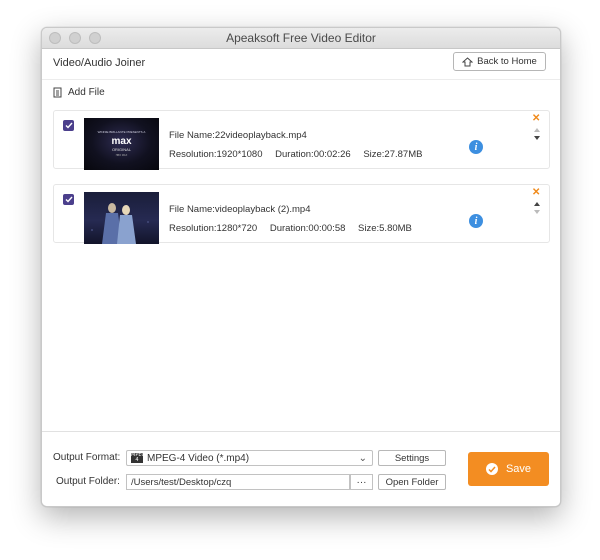 Image resolution: width=600 pixels, height=560 pixels. I want to click on file-size: Size:5.80MB, so click(385, 228).